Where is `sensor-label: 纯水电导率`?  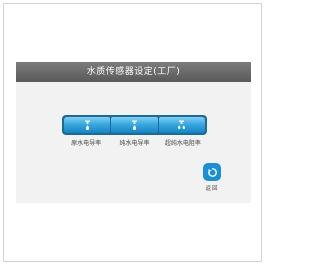
sensor-label: 纯水电导率 is located at coordinates (134, 143).